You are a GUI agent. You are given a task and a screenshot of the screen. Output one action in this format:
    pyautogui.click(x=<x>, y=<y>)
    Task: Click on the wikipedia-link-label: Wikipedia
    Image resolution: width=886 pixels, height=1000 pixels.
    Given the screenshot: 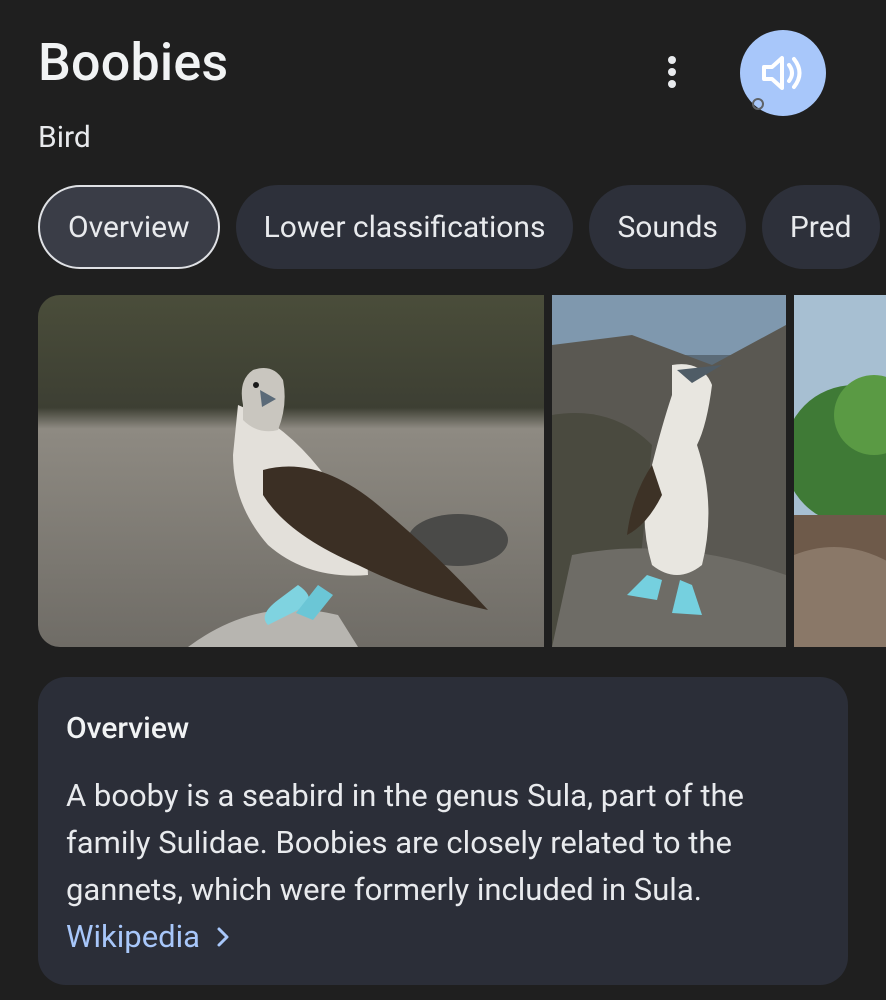 What is the action you would take?
    pyautogui.click(x=133, y=936)
    